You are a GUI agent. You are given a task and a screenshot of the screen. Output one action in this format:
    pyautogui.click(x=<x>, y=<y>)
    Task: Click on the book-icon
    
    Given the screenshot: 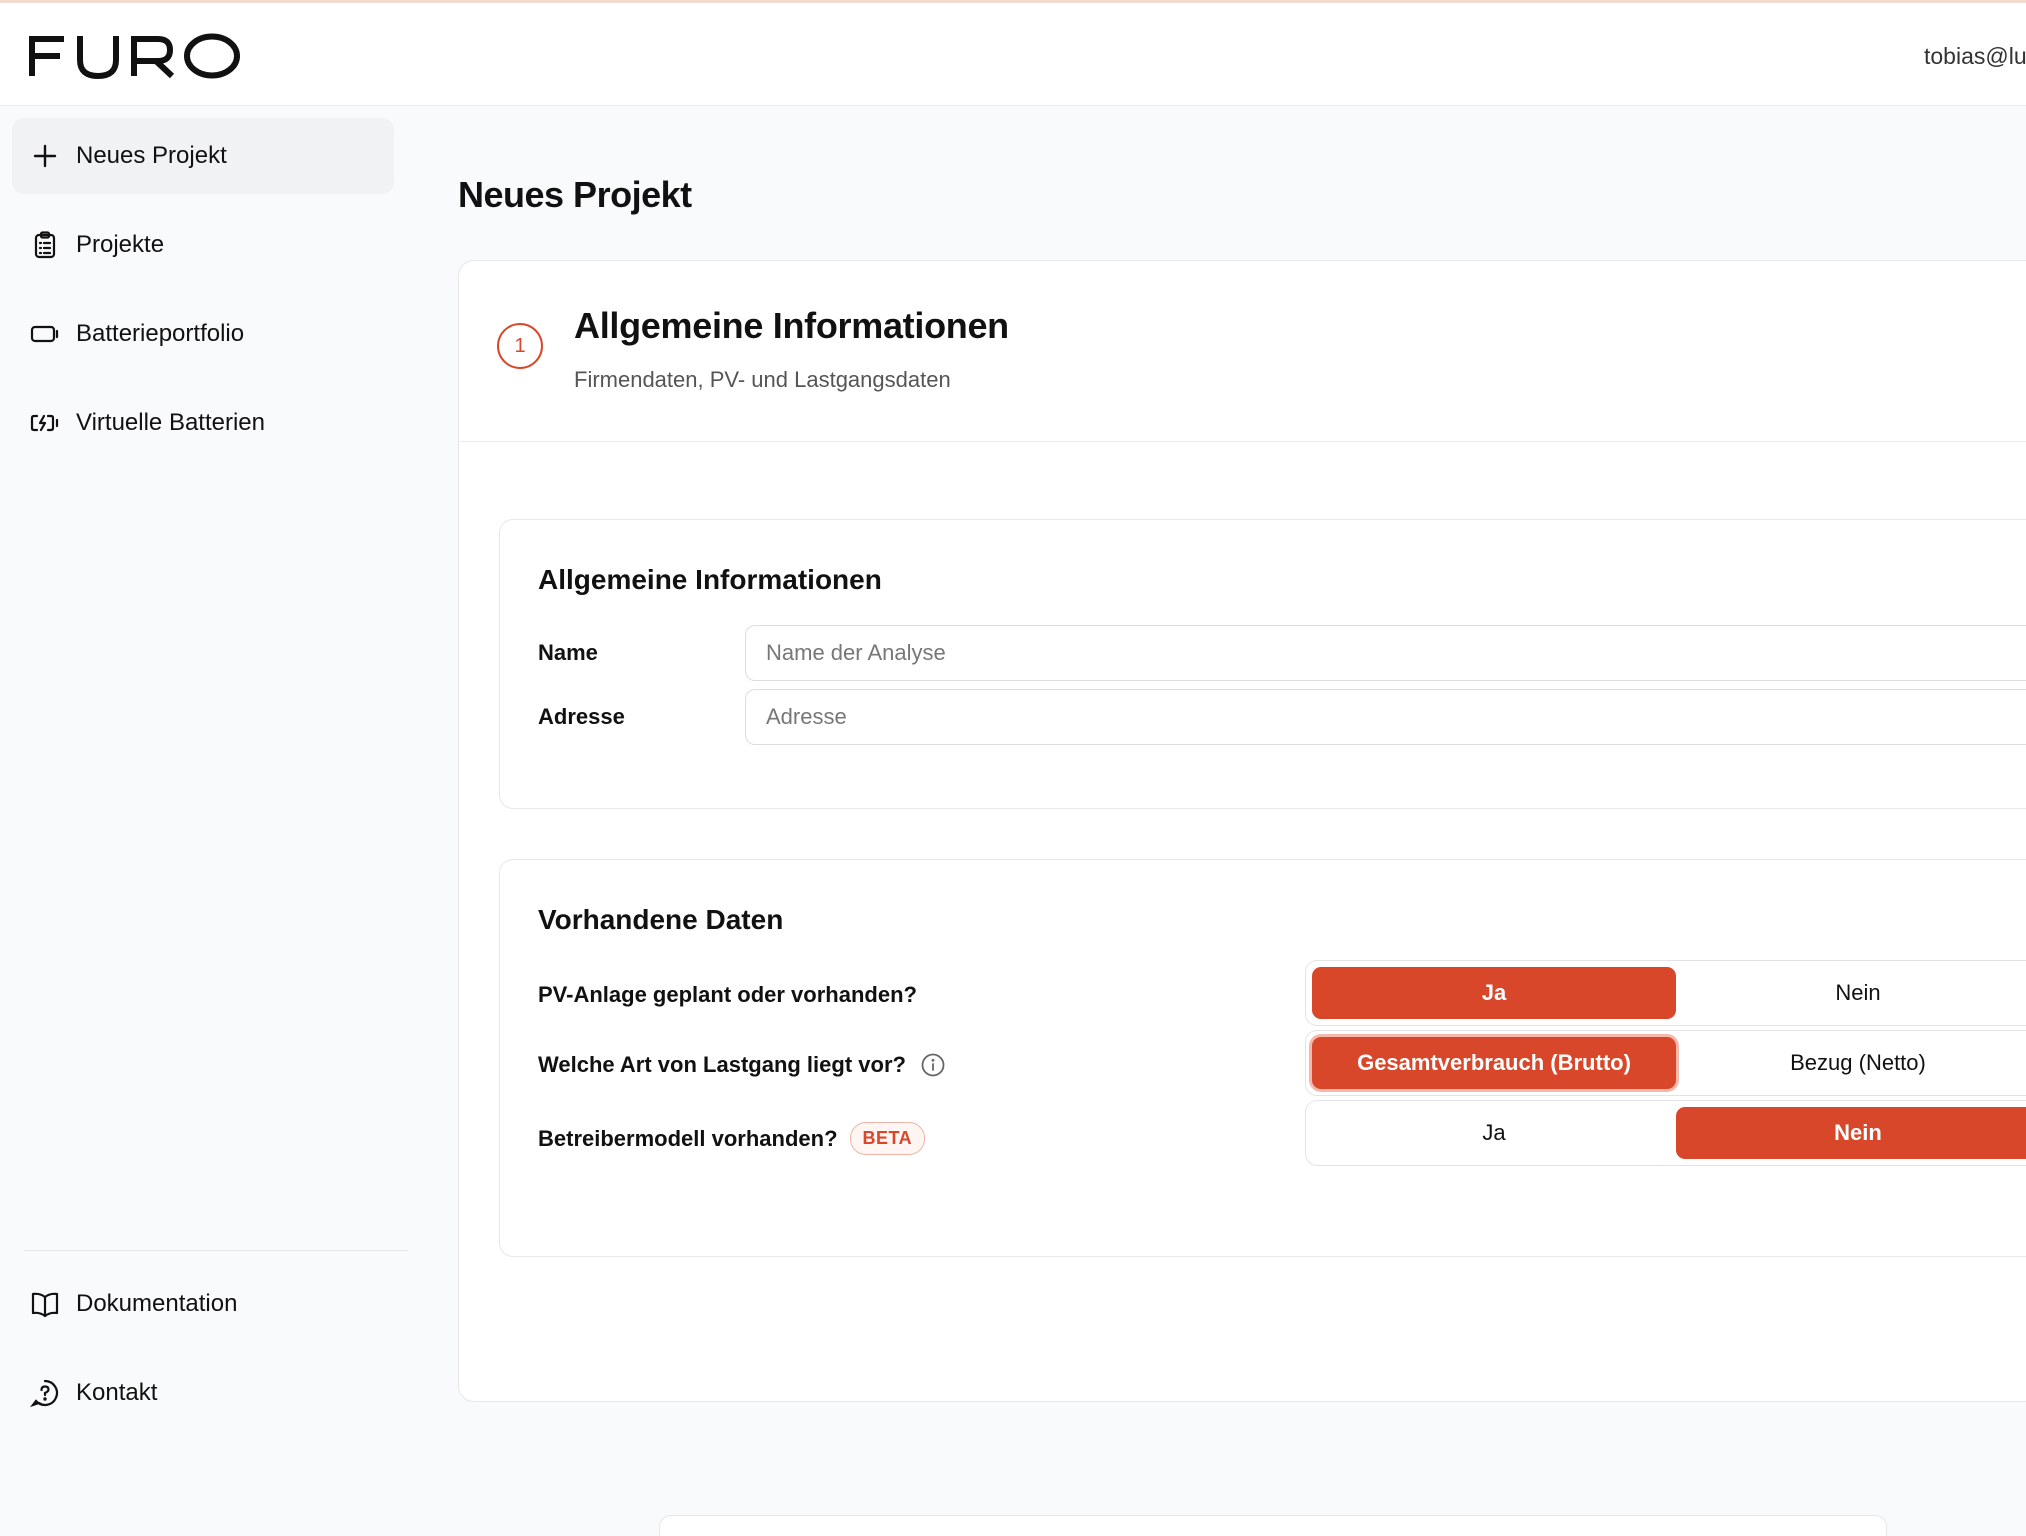 What is the action you would take?
    pyautogui.click(x=45, y=1304)
    